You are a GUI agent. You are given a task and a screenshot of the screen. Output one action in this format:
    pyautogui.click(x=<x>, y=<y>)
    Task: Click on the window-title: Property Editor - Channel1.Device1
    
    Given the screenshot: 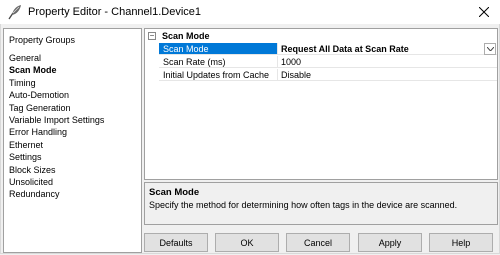 What is the action you would take?
    pyautogui.click(x=115, y=12)
    